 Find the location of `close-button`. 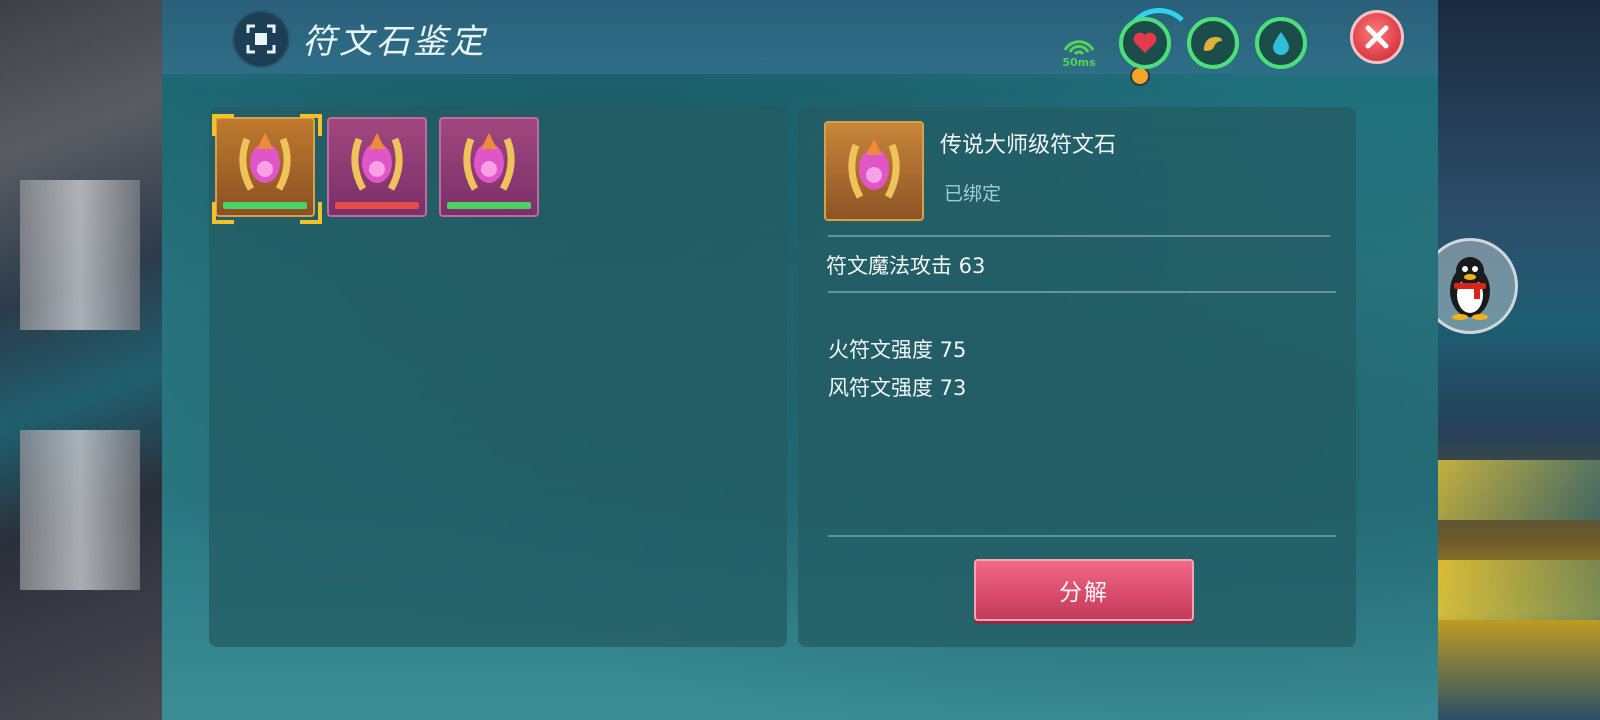

close-button is located at coordinates (1377, 37).